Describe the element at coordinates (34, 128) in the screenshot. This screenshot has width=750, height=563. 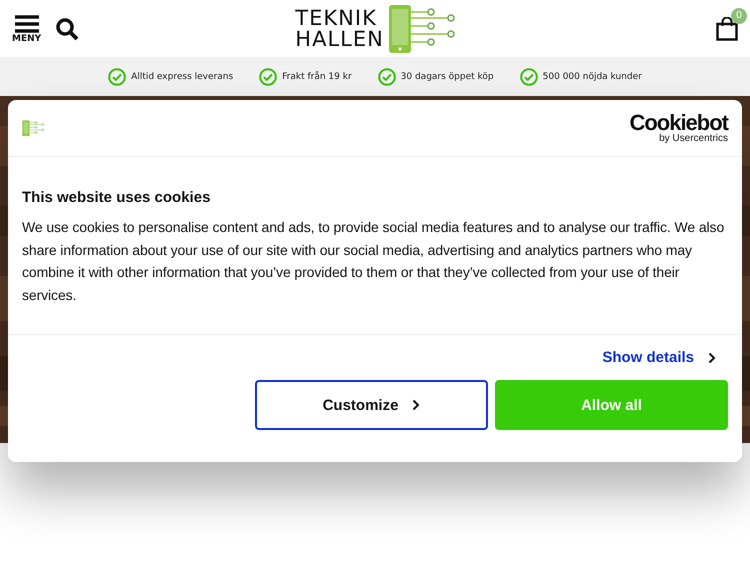
I see `logo-icon` at that location.